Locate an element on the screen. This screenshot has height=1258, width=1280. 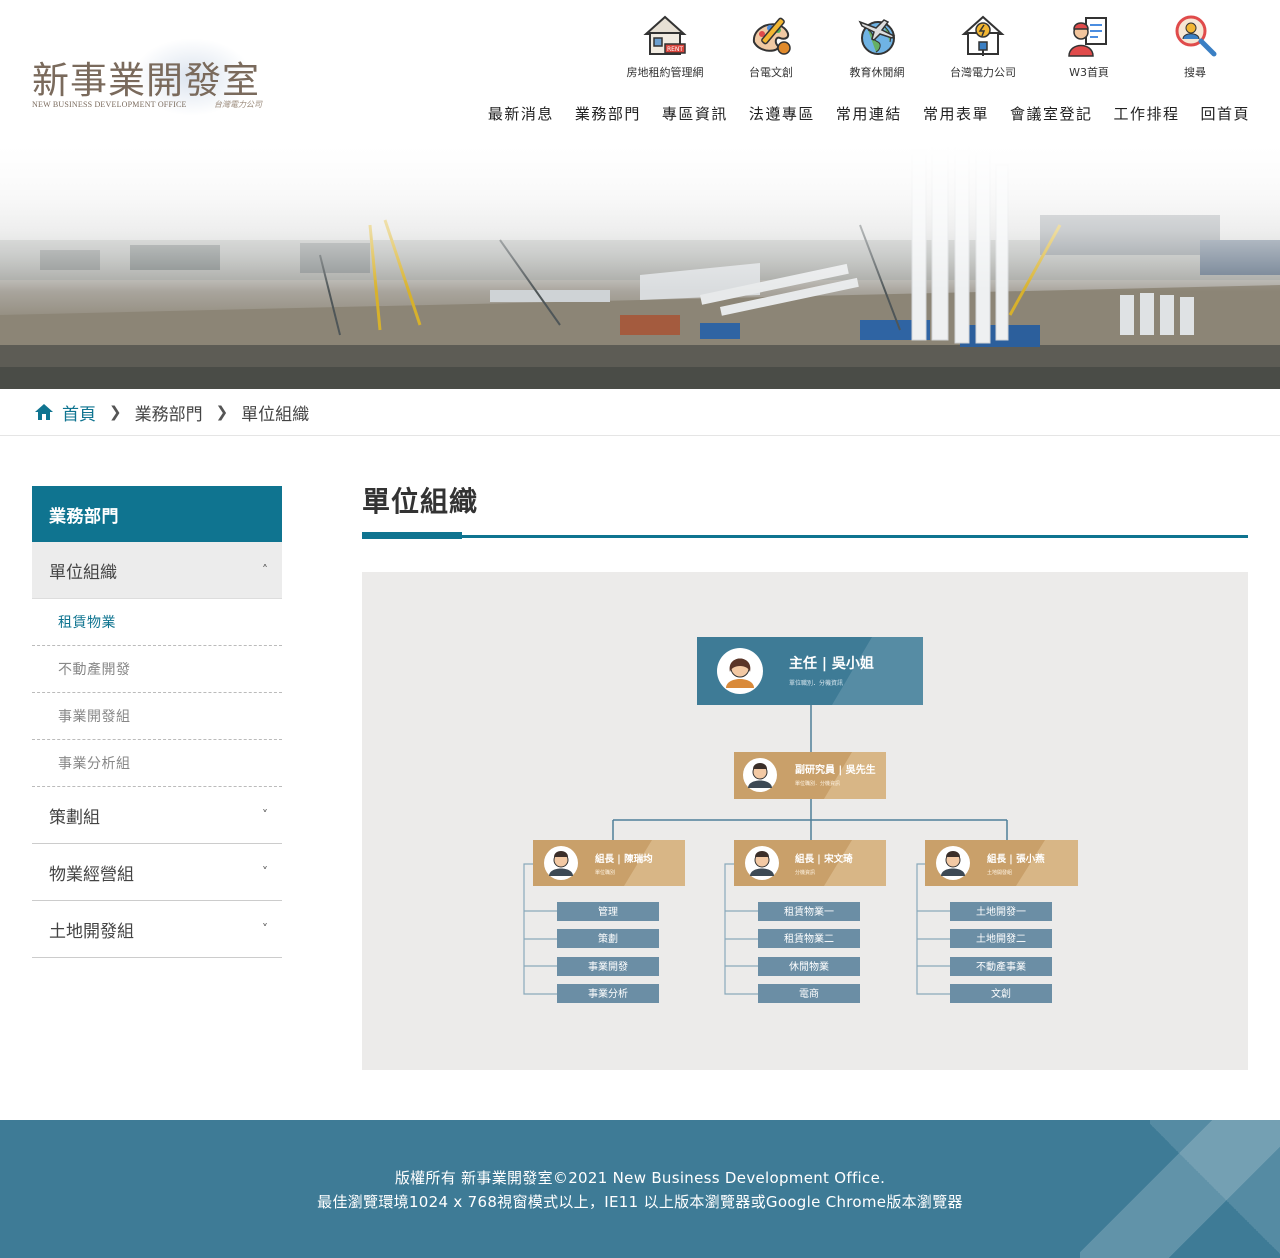
org-leader-1-desc: 單位職別 is located at coordinates (605, 872).